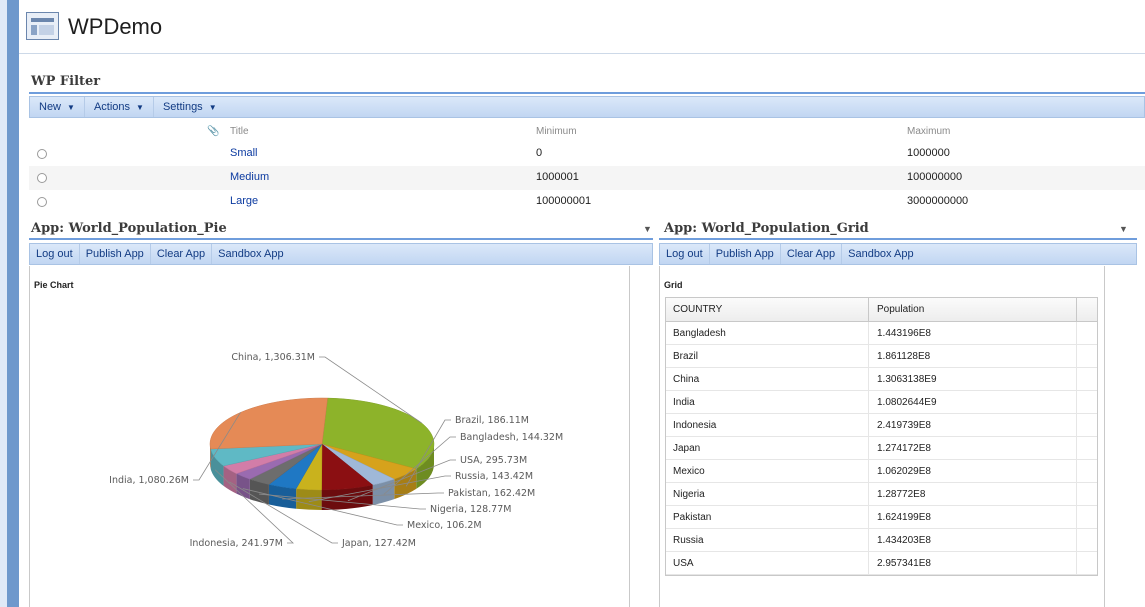 The width and height of the screenshot is (1145, 607). What do you see at coordinates (493, 460) in the screenshot?
I see `pie-label: USA, 295.73M` at bounding box center [493, 460].